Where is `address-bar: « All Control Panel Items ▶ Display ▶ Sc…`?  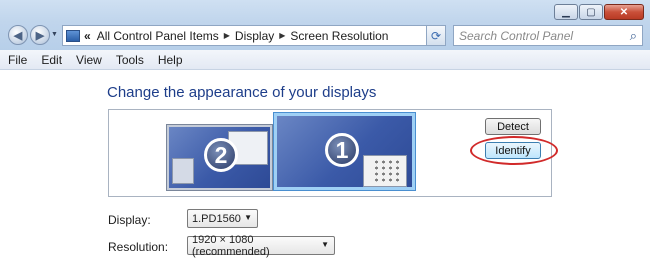 address-bar: « All Control Panel Items ▶ Display ▶ Sc… is located at coordinates (253, 35).